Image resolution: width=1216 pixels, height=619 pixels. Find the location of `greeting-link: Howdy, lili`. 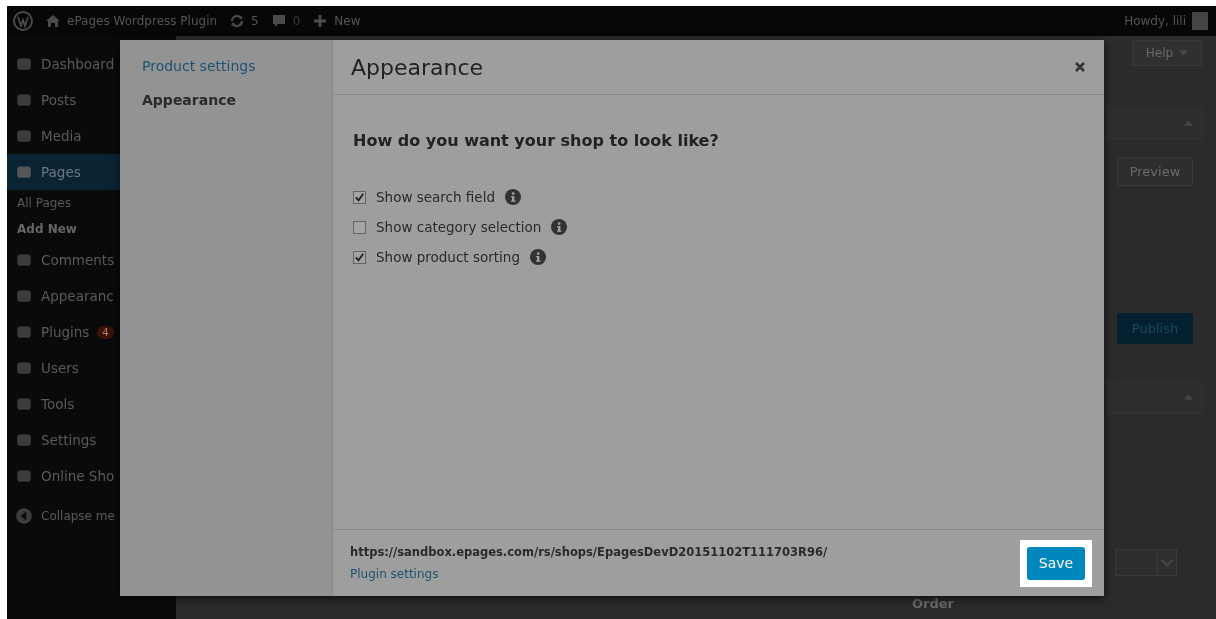

greeting-link: Howdy, lili is located at coordinates (1155, 21).